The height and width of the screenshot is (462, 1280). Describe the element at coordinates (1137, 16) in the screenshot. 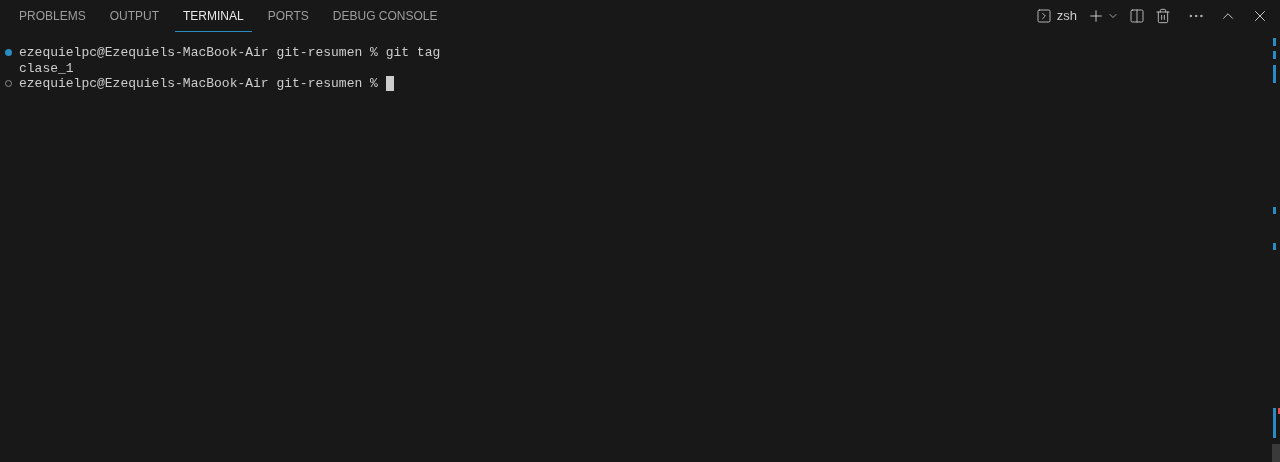

I see `split-icon` at that location.